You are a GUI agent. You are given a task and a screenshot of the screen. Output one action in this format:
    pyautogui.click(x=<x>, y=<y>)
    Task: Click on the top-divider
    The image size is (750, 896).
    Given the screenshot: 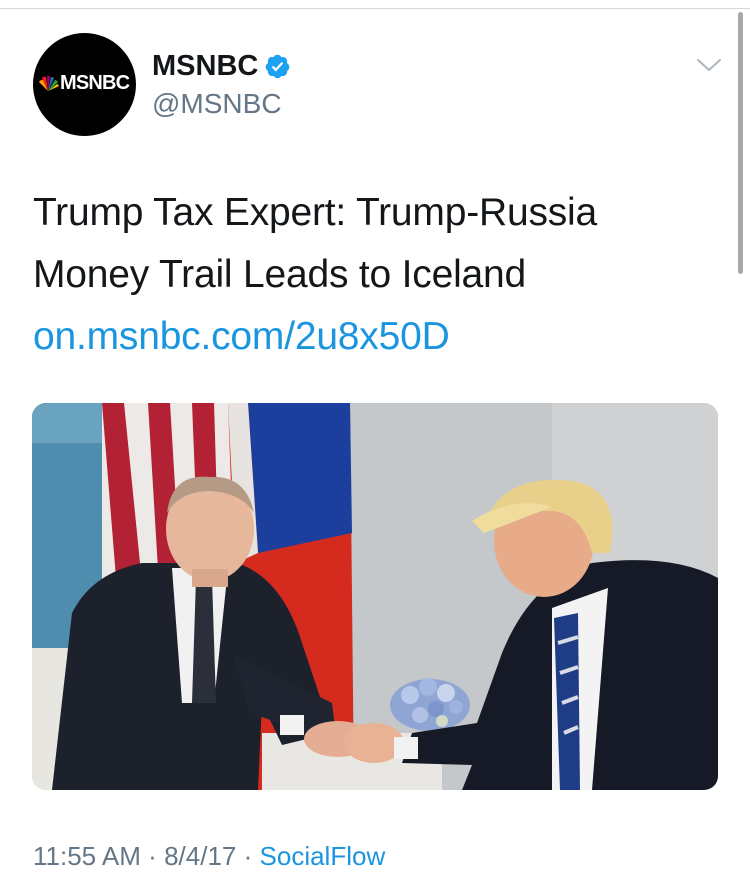 What is the action you would take?
    pyautogui.click(x=375, y=8)
    